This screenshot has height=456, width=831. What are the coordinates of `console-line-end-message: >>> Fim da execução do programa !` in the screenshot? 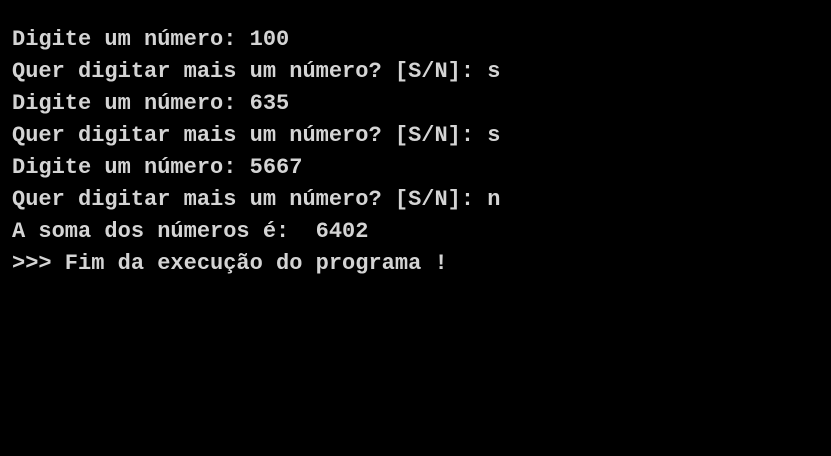 It's located at (230, 263).